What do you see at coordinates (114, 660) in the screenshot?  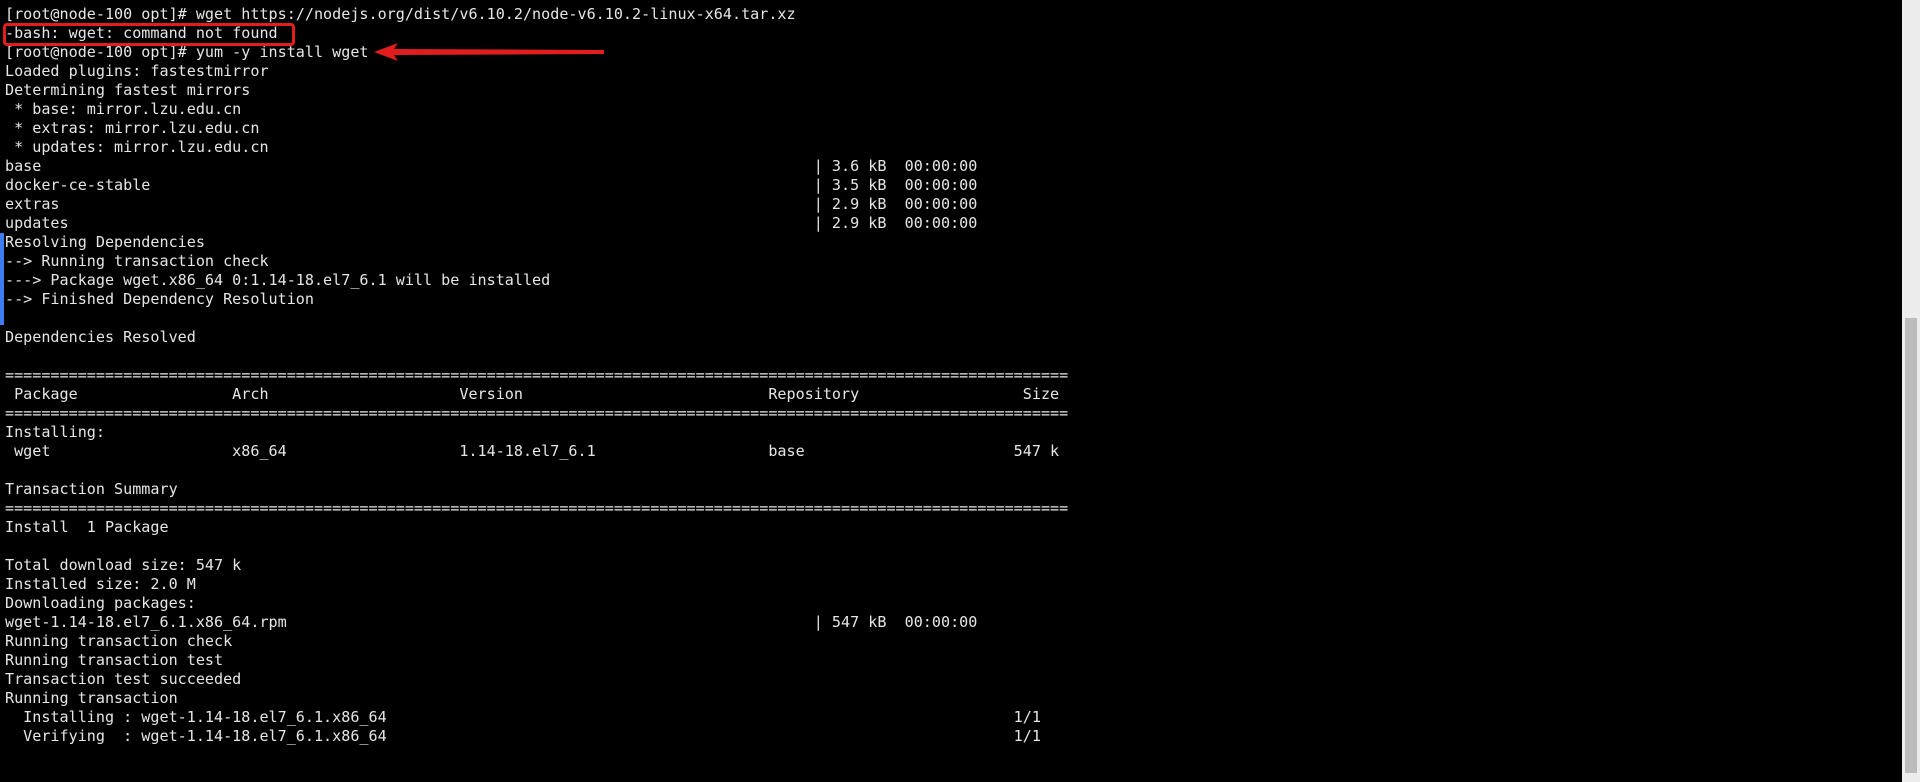 I see `terminal-line: Running transaction test` at bounding box center [114, 660].